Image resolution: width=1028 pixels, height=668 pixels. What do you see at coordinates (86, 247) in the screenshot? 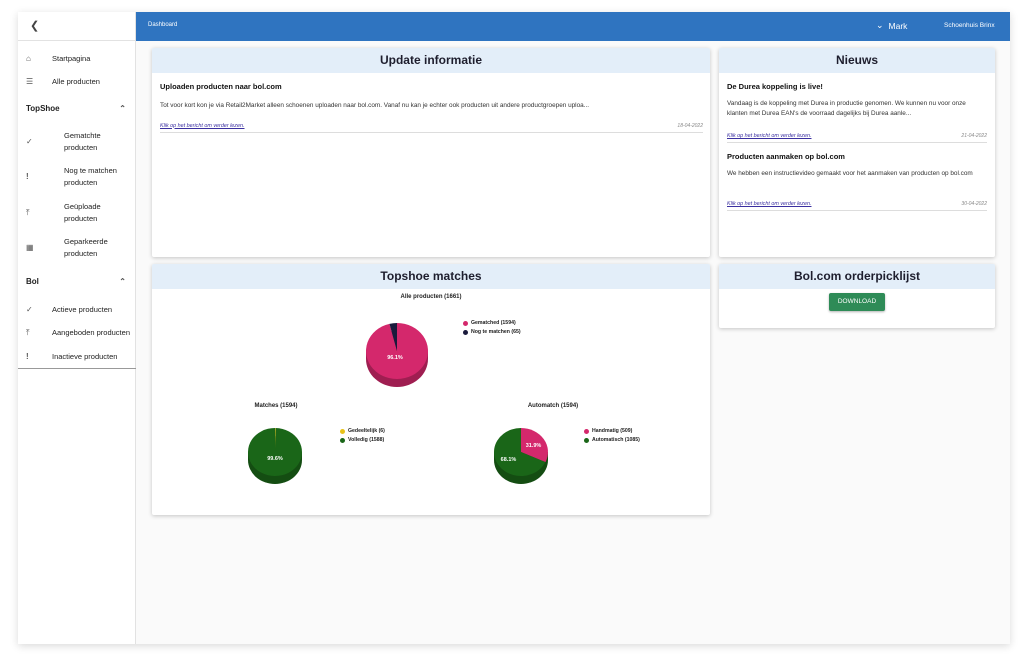
I see `sidebar-item-label: Geparkeerde producten` at bounding box center [86, 247].